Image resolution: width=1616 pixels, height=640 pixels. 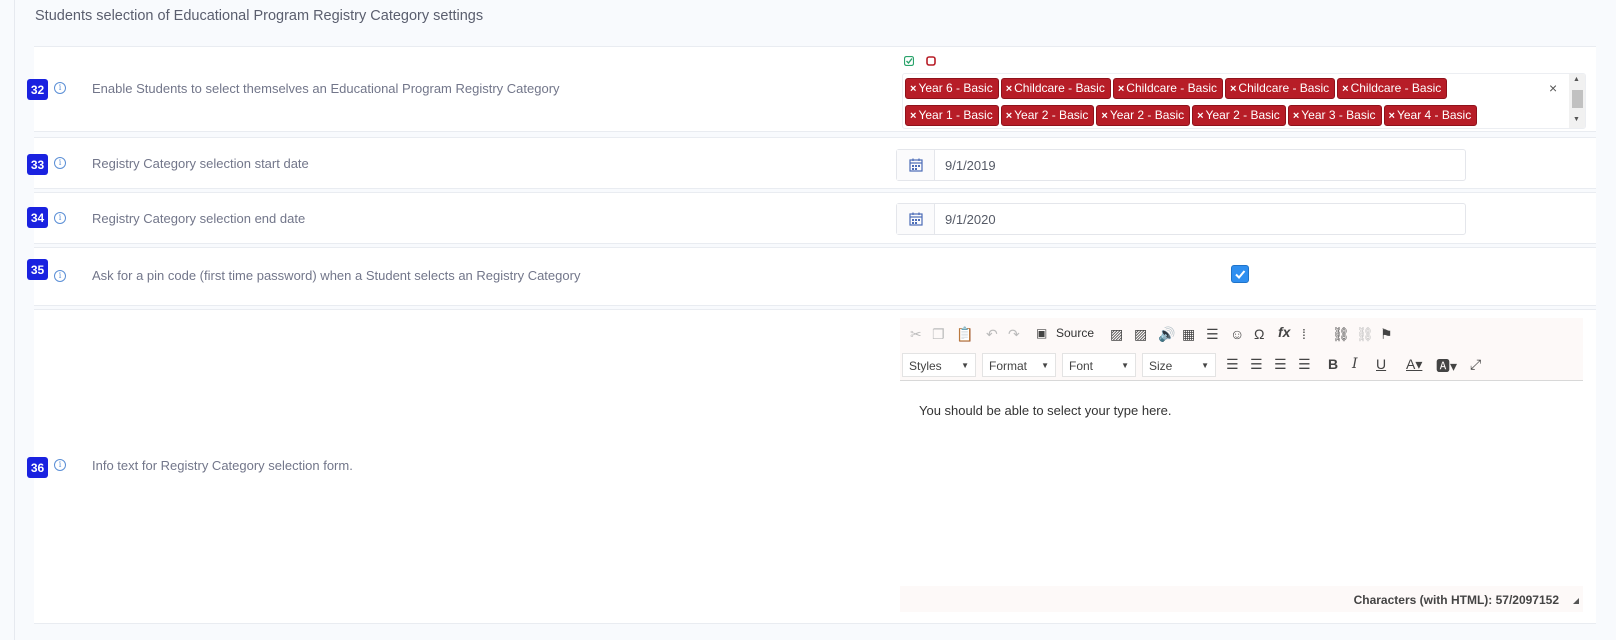 What do you see at coordinates (1188, 334) in the screenshot?
I see `table-icon: ▦` at bounding box center [1188, 334].